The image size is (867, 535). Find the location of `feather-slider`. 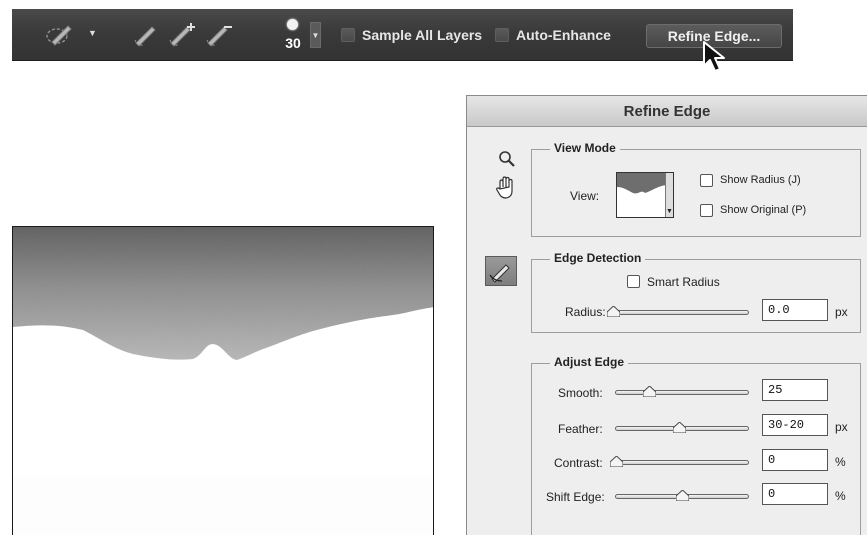

feather-slider is located at coordinates (682, 427).